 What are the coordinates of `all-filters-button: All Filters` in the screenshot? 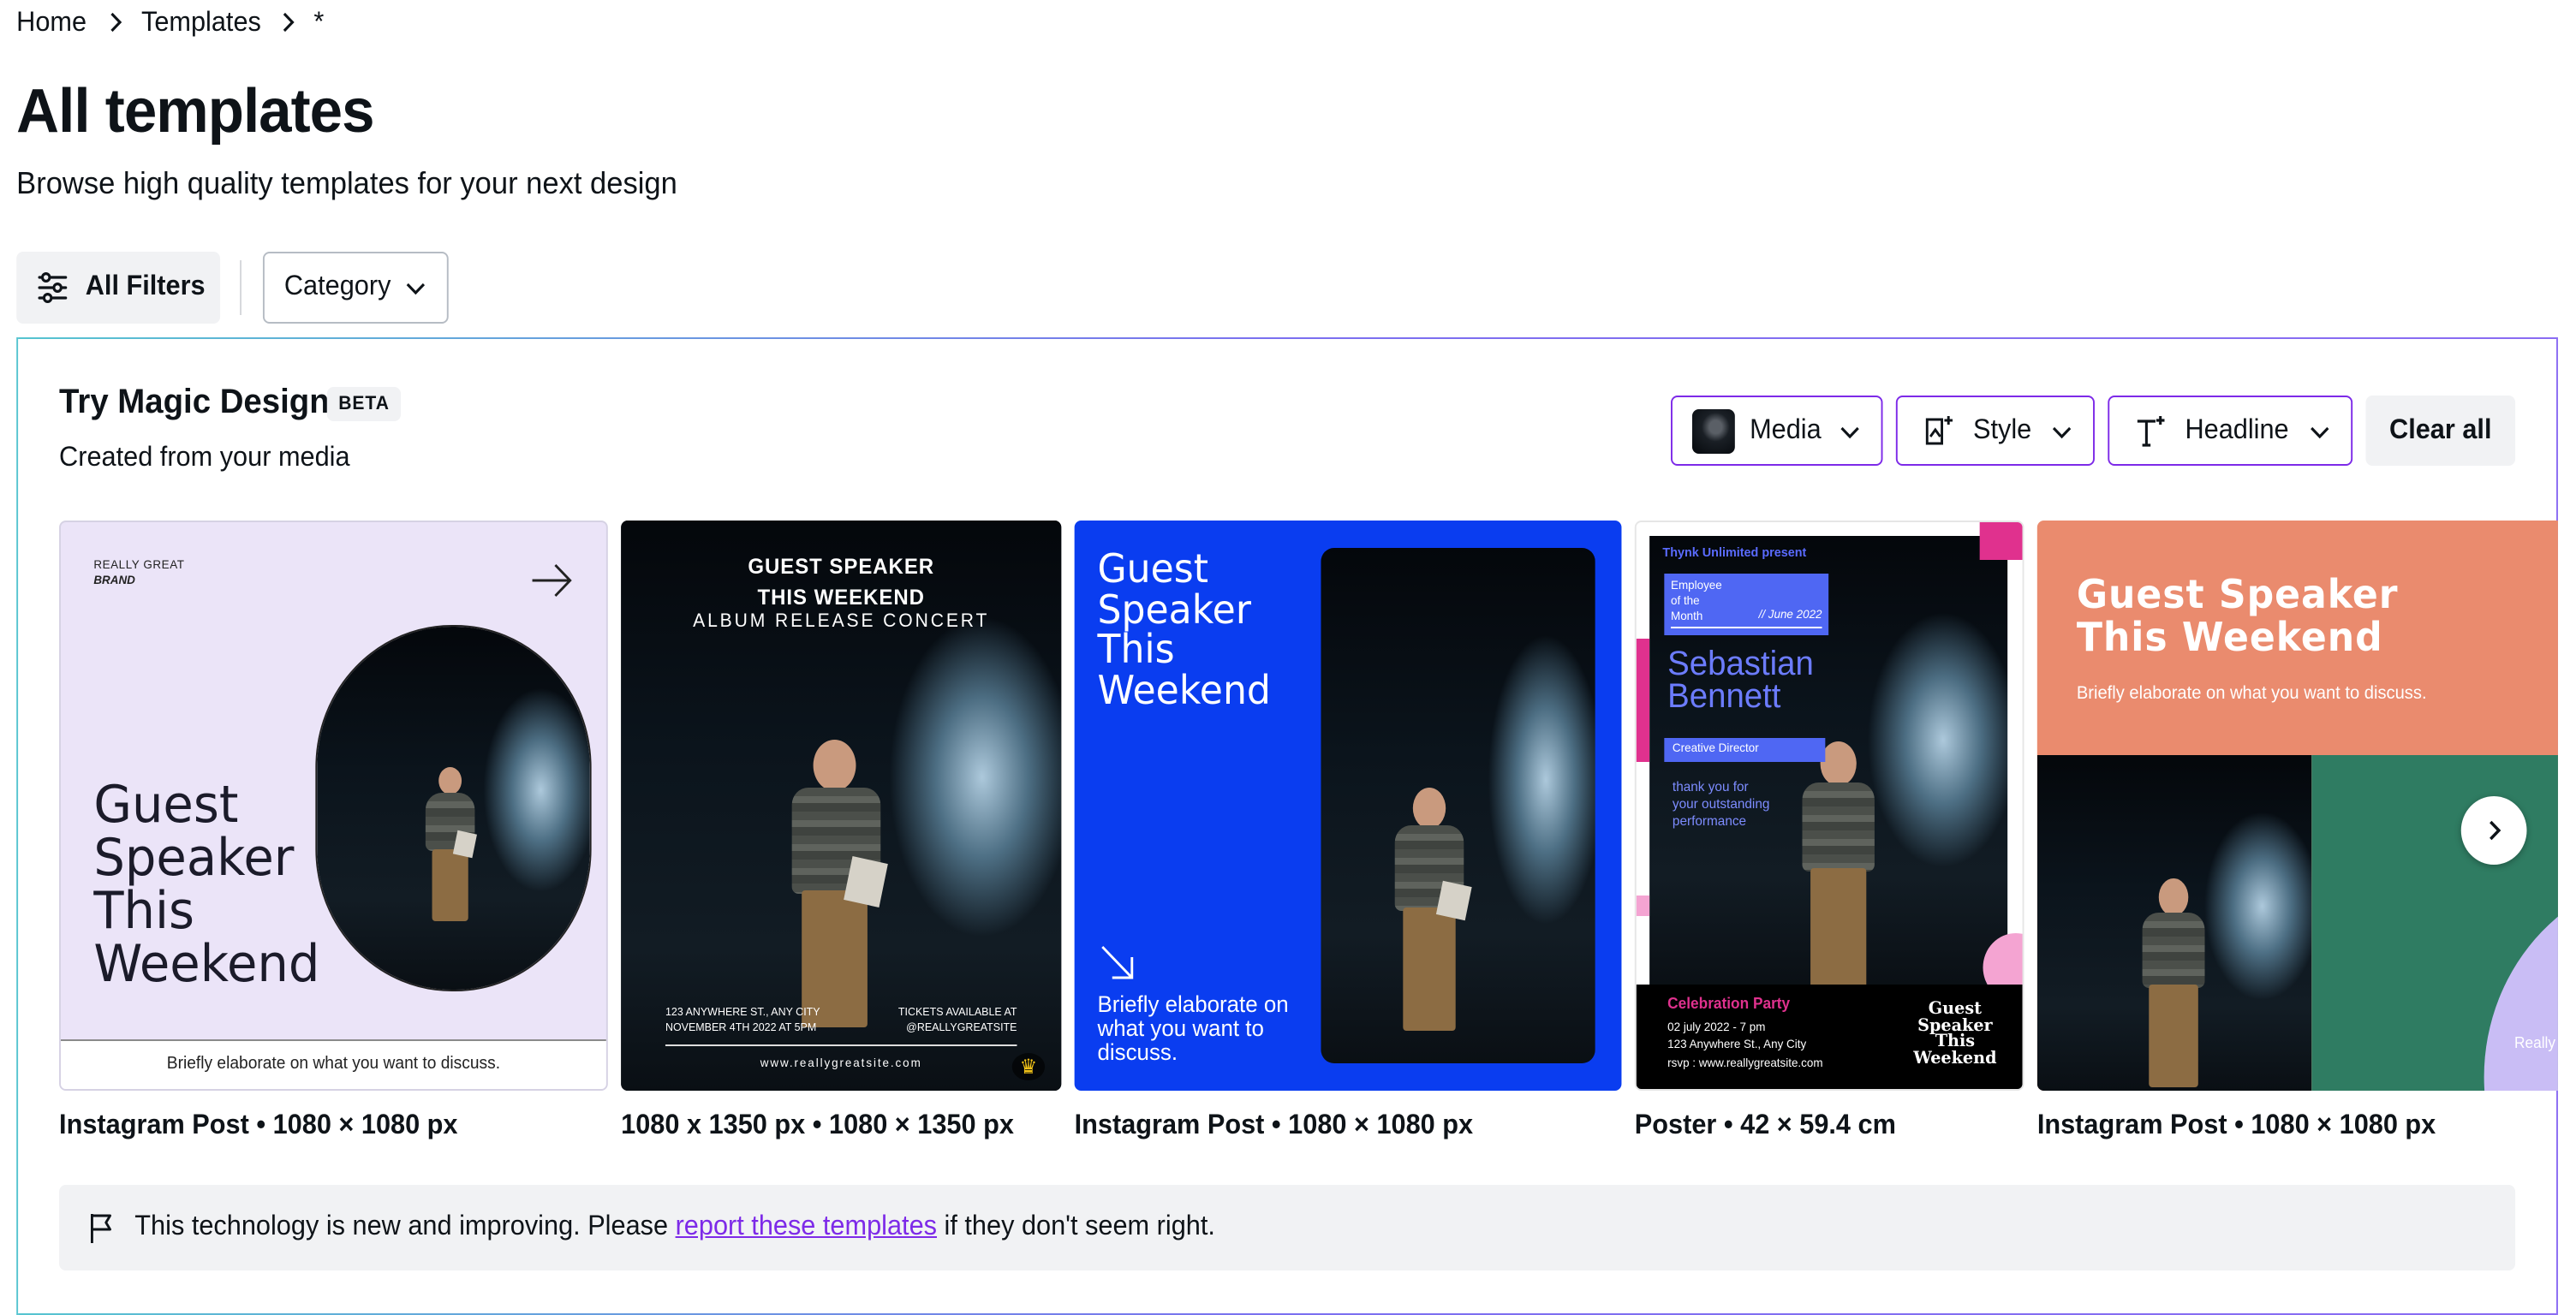 It's located at (118, 288).